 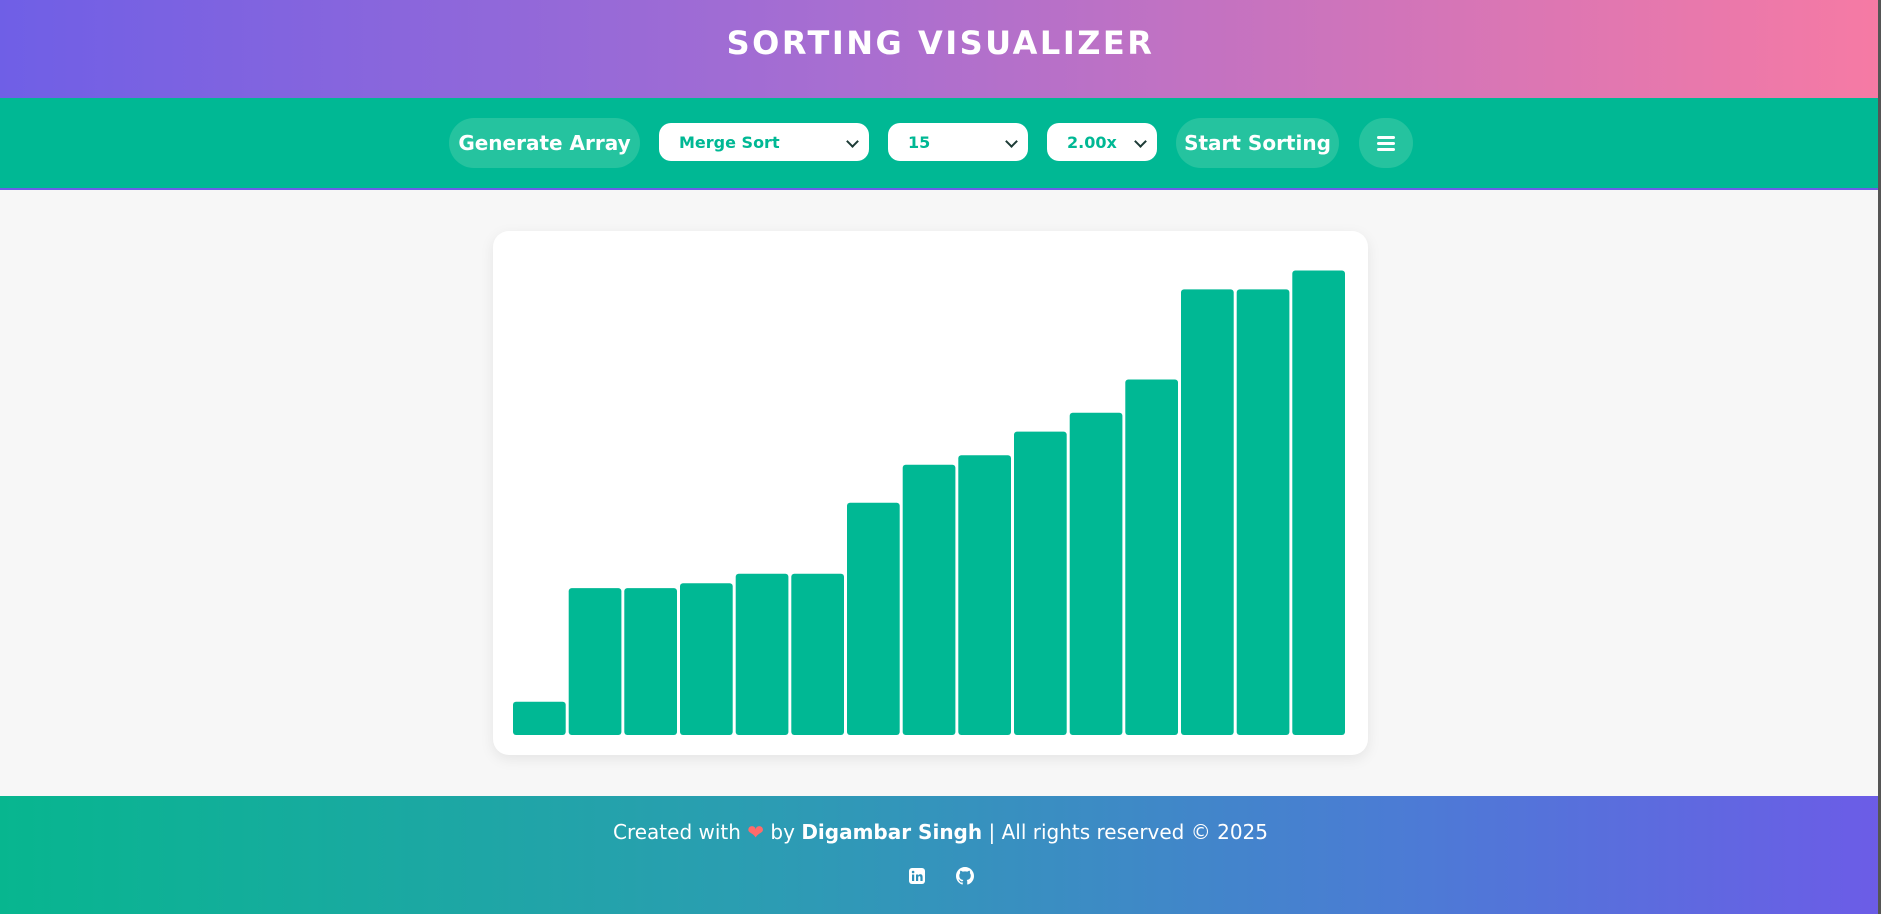 What do you see at coordinates (1128, 832) in the screenshot?
I see `footer-suffix: | All rights reserved © 2025` at bounding box center [1128, 832].